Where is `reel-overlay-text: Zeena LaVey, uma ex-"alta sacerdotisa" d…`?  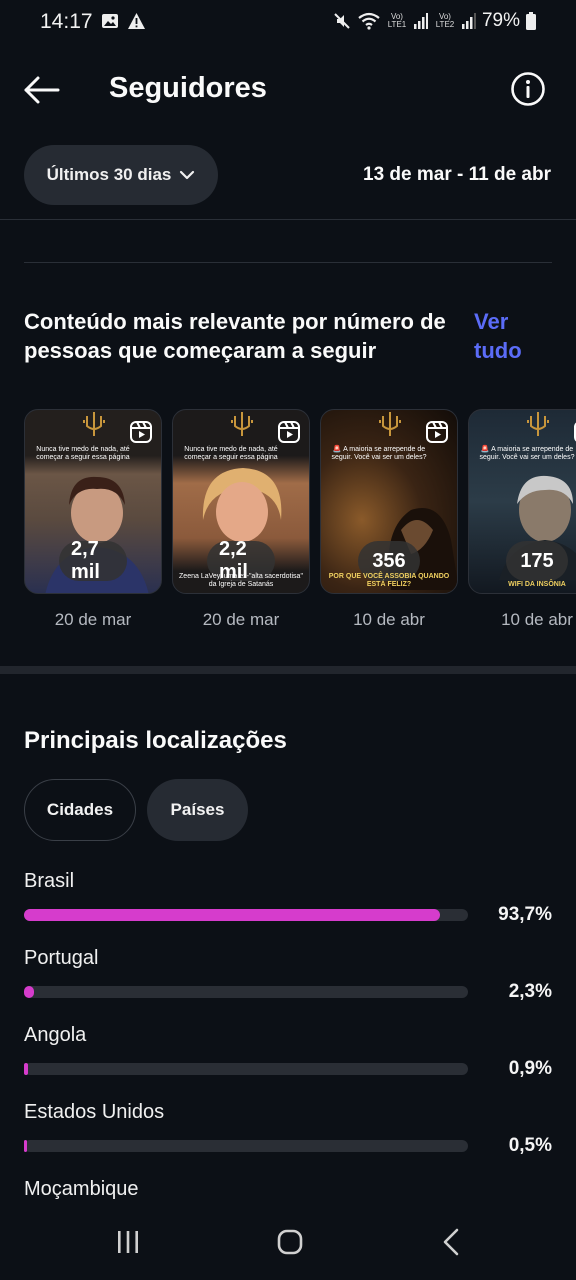 reel-overlay-text: Zeena LaVey, uma ex-"alta sacerdotisa" d… is located at coordinates (241, 580).